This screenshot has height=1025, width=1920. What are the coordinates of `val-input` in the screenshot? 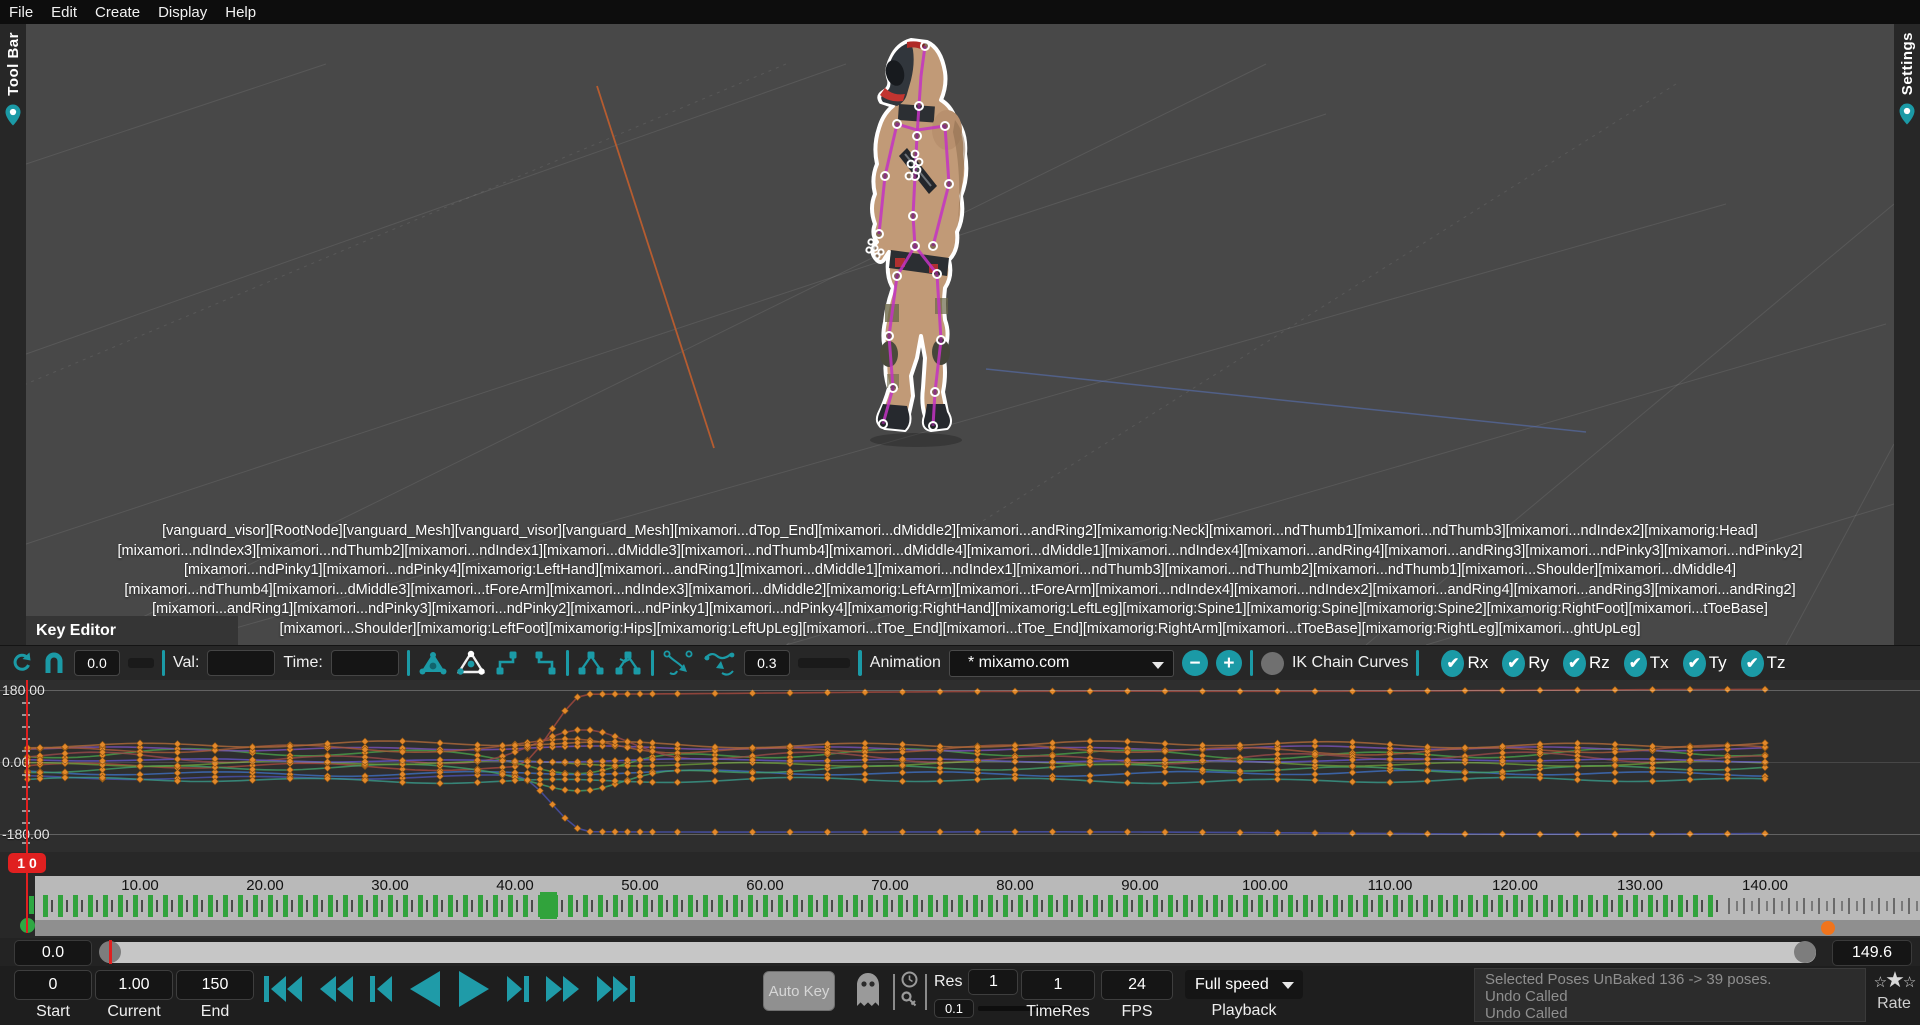 It's located at (241, 663).